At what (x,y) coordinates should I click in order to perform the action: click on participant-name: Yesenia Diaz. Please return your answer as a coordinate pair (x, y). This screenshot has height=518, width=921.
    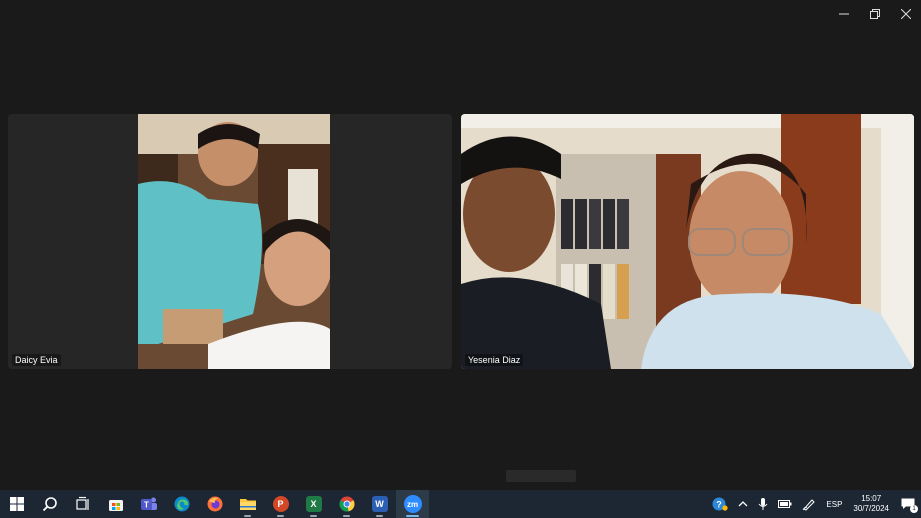
    Looking at the image, I should click on (494, 360).